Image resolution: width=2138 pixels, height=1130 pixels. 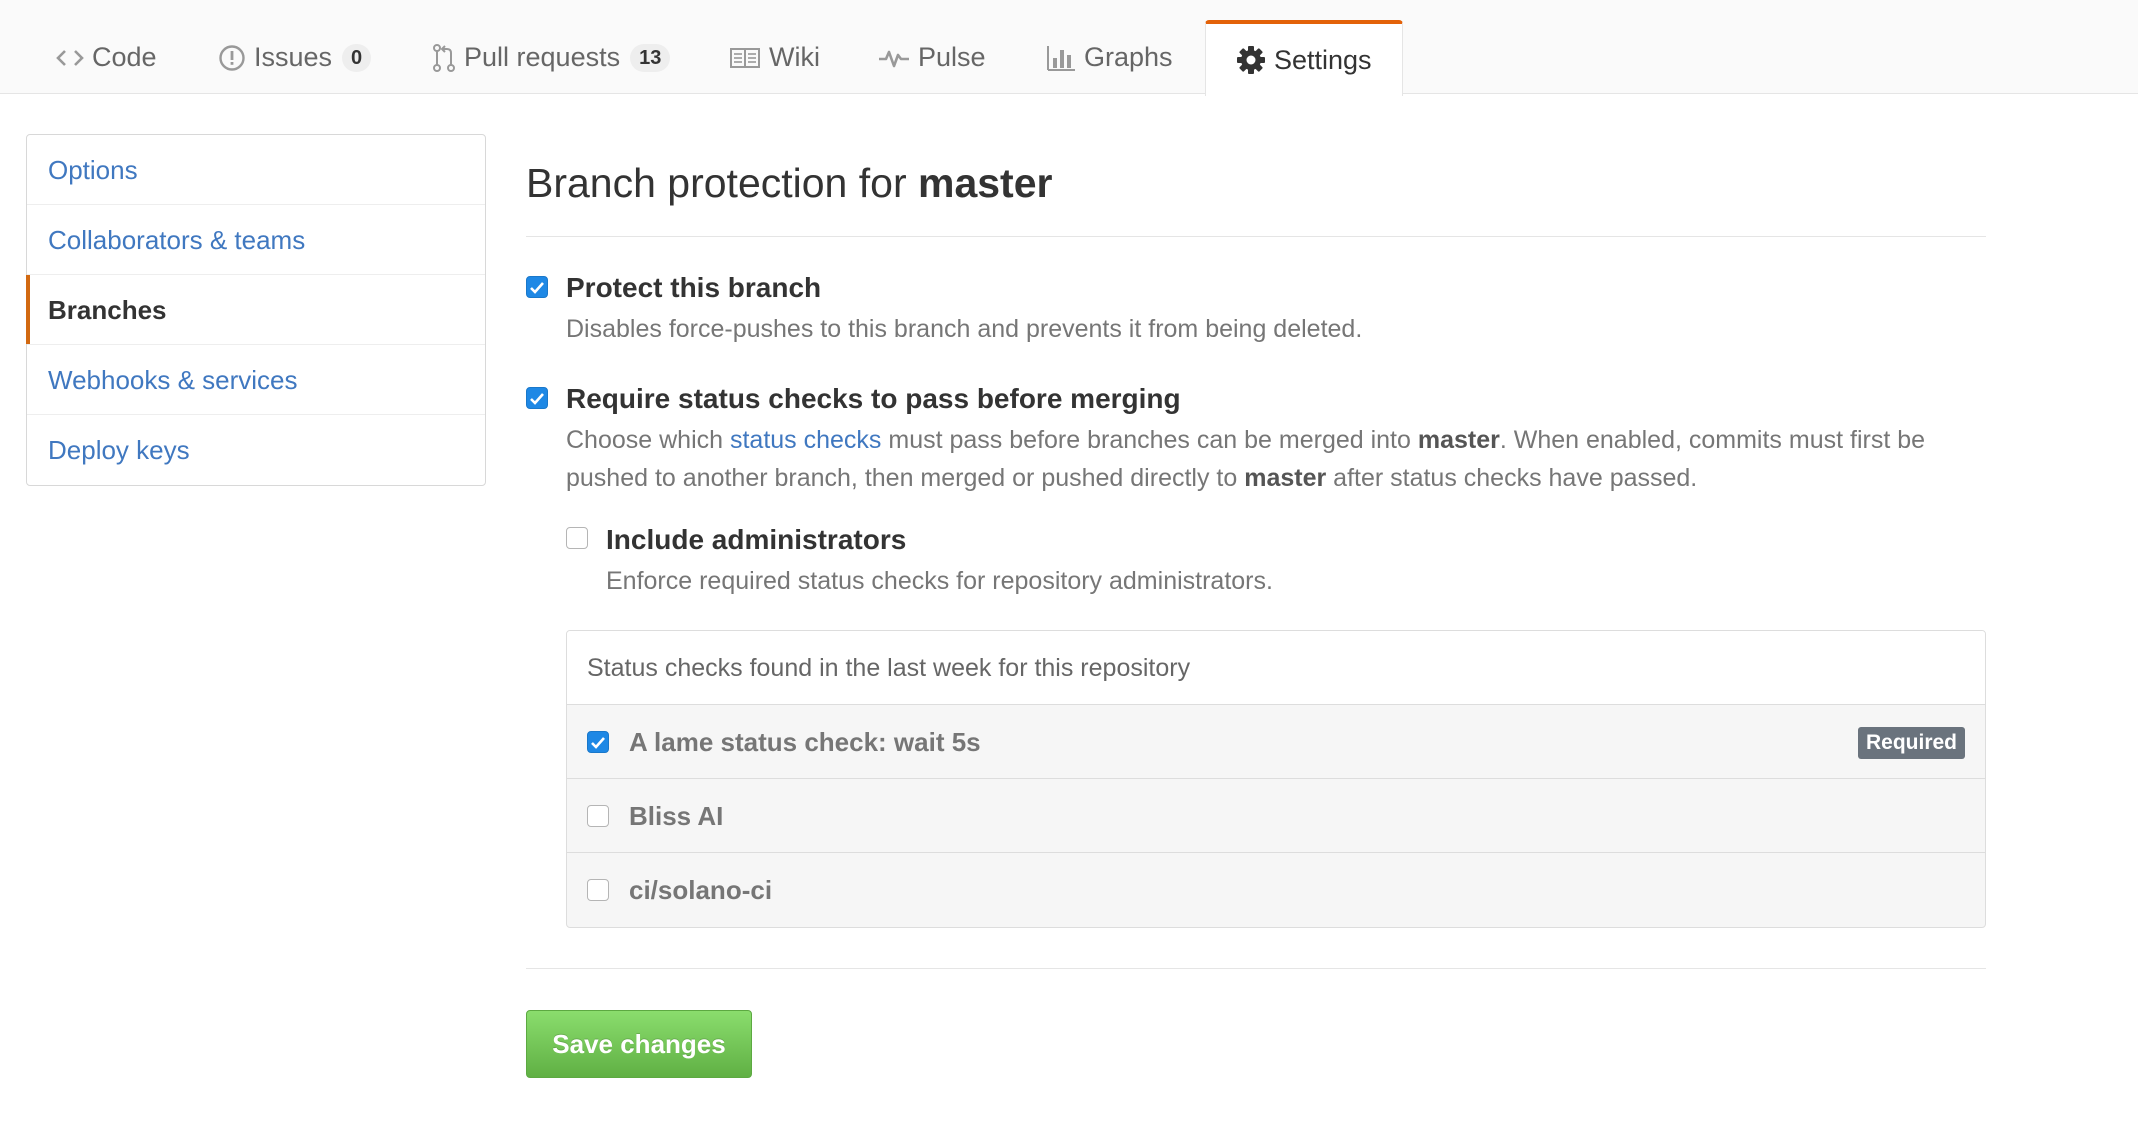 What do you see at coordinates (722, 183) in the screenshot?
I see `page-title-prefix: Branch protection for` at bounding box center [722, 183].